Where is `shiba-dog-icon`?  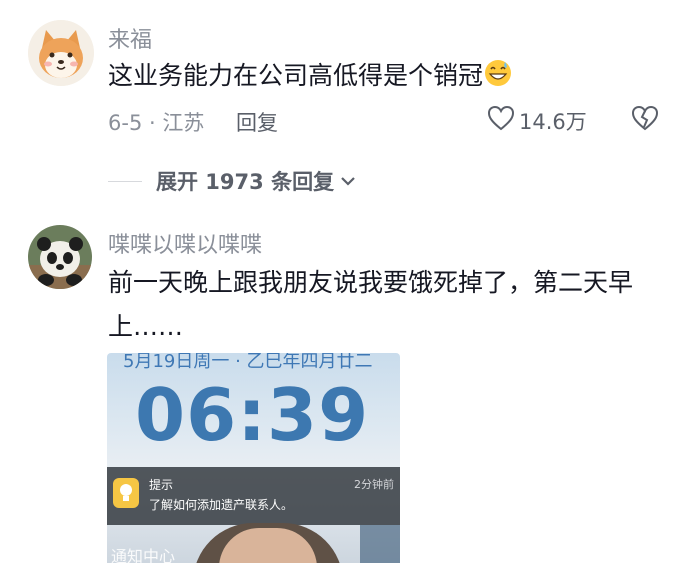 shiba-dog-icon is located at coordinates (61, 53).